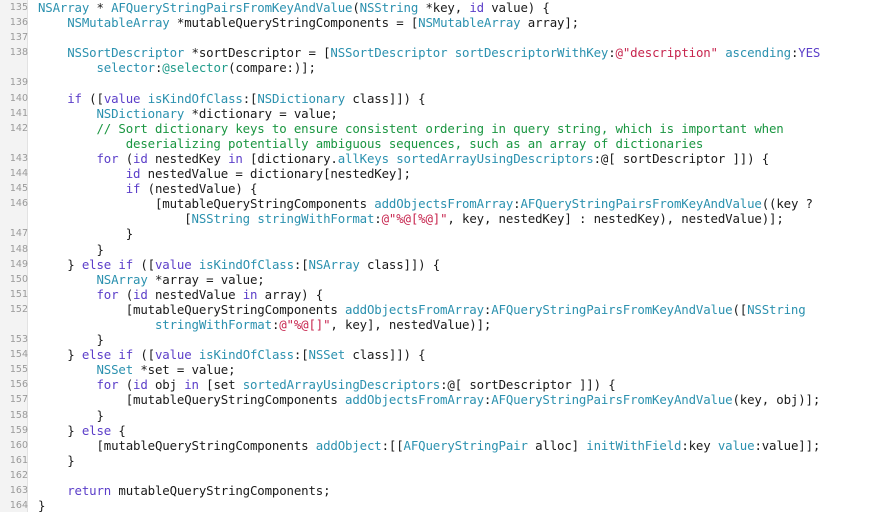  What do you see at coordinates (257, 53) in the screenshot?
I see `code-token-plain: *sortDescriptor = [` at bounding box center [257, 53].